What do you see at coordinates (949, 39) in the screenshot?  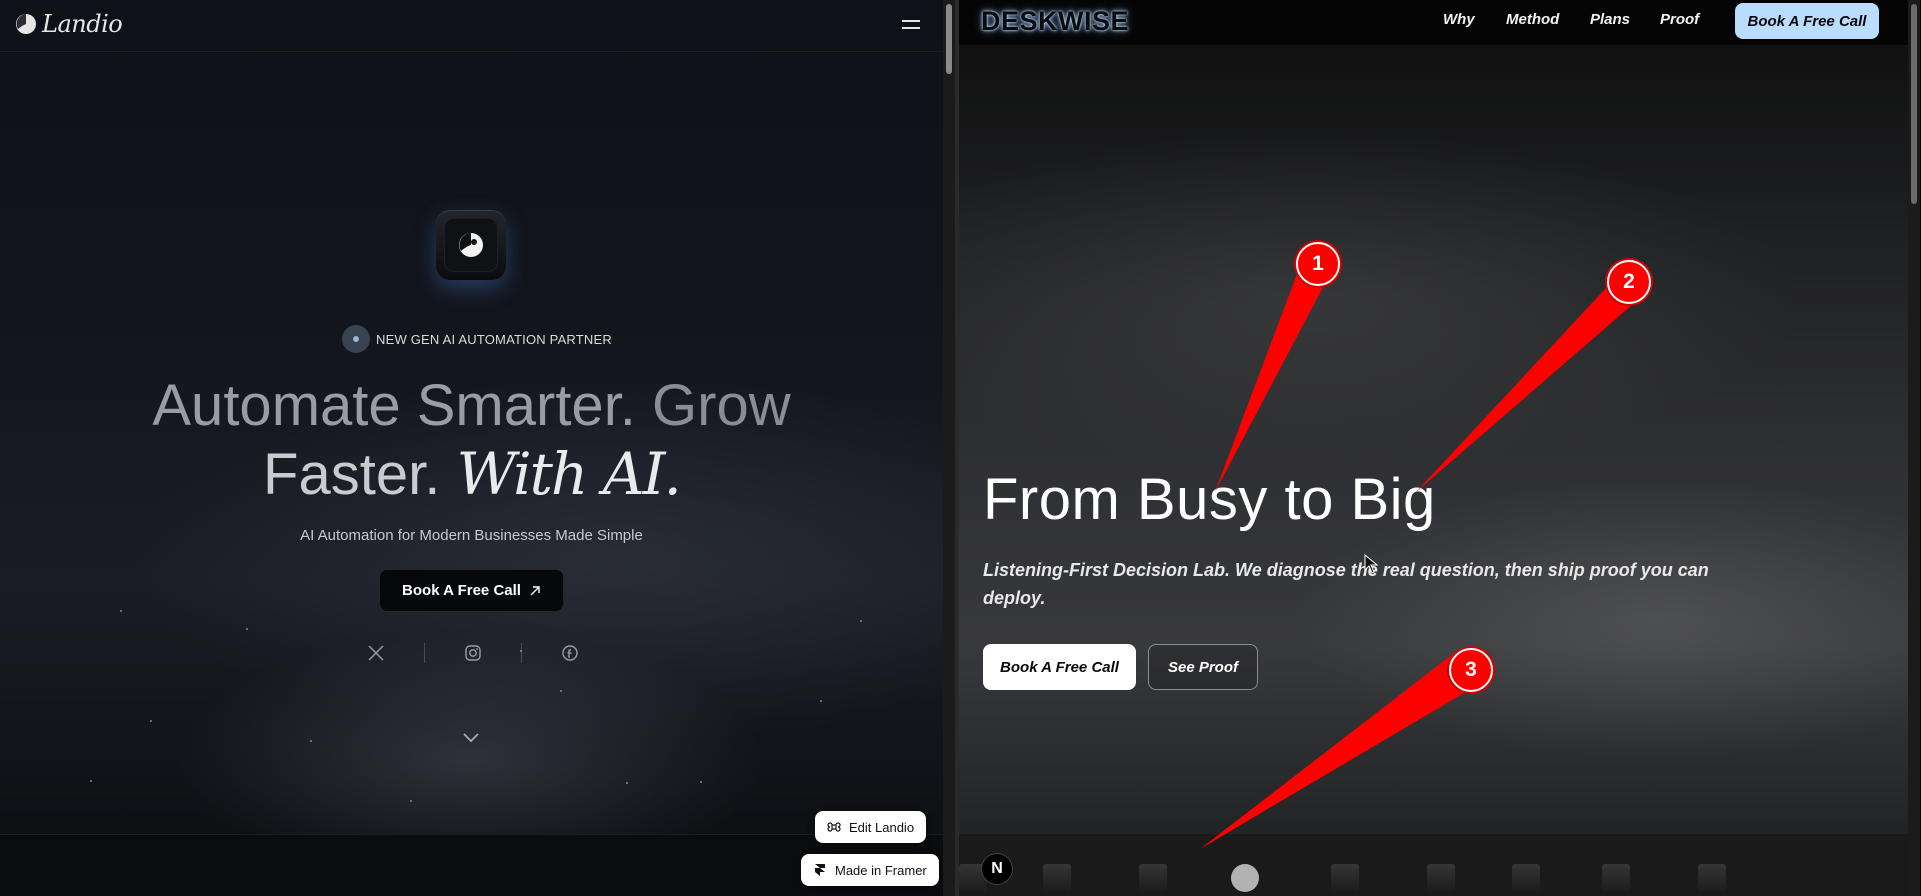 I see `left-scrollbar-thumb` at bounding box center [949, 39].